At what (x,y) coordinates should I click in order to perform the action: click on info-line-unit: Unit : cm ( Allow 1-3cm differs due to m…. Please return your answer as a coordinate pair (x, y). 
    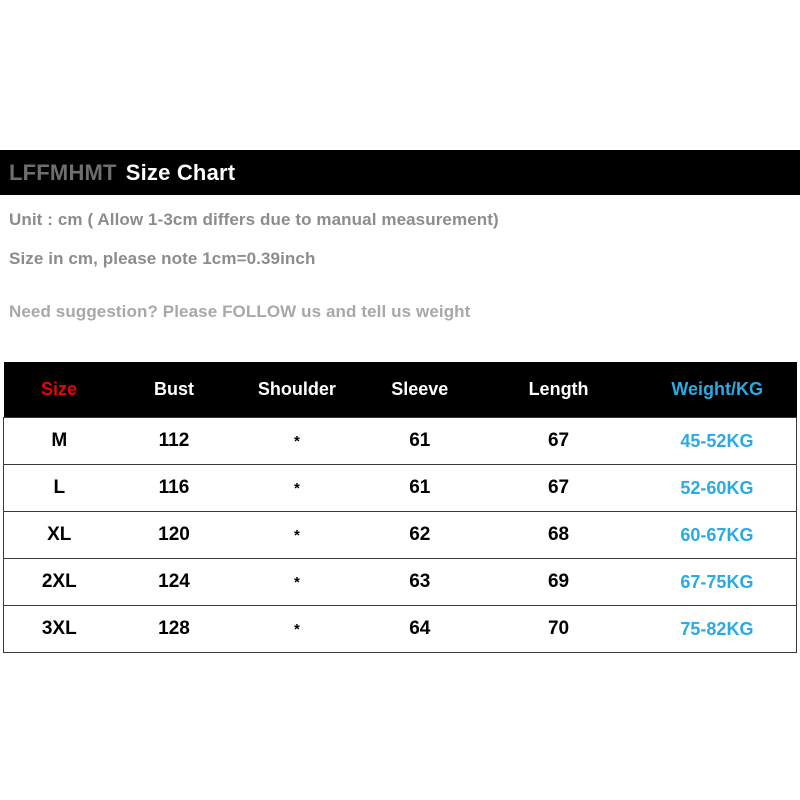
    Looking at the image, I should click on (254, 219).